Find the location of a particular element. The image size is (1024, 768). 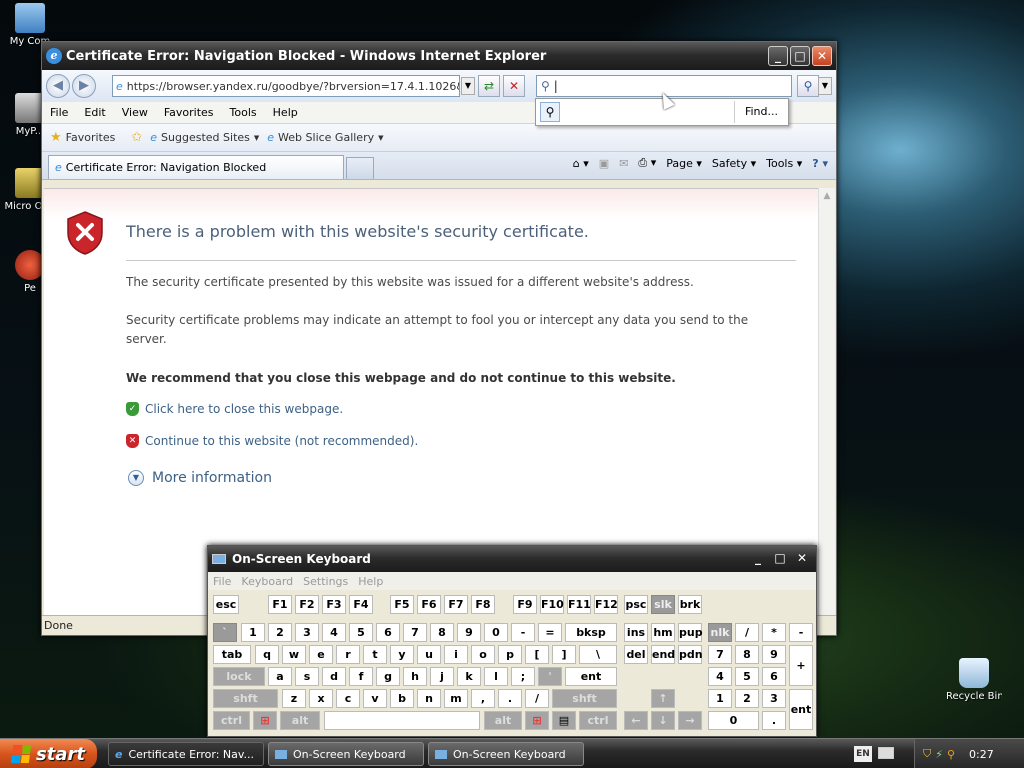

key-tab: tab is located at coordinates (232, 654).